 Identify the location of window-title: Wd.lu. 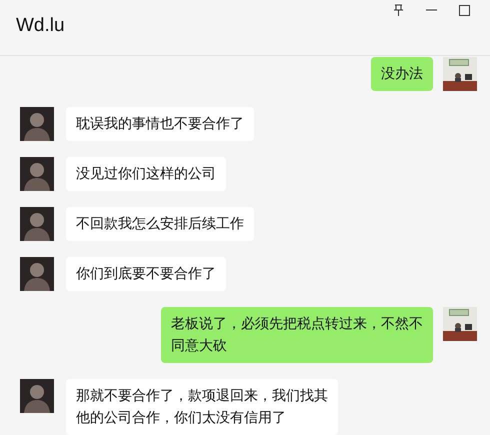
(40, 26).